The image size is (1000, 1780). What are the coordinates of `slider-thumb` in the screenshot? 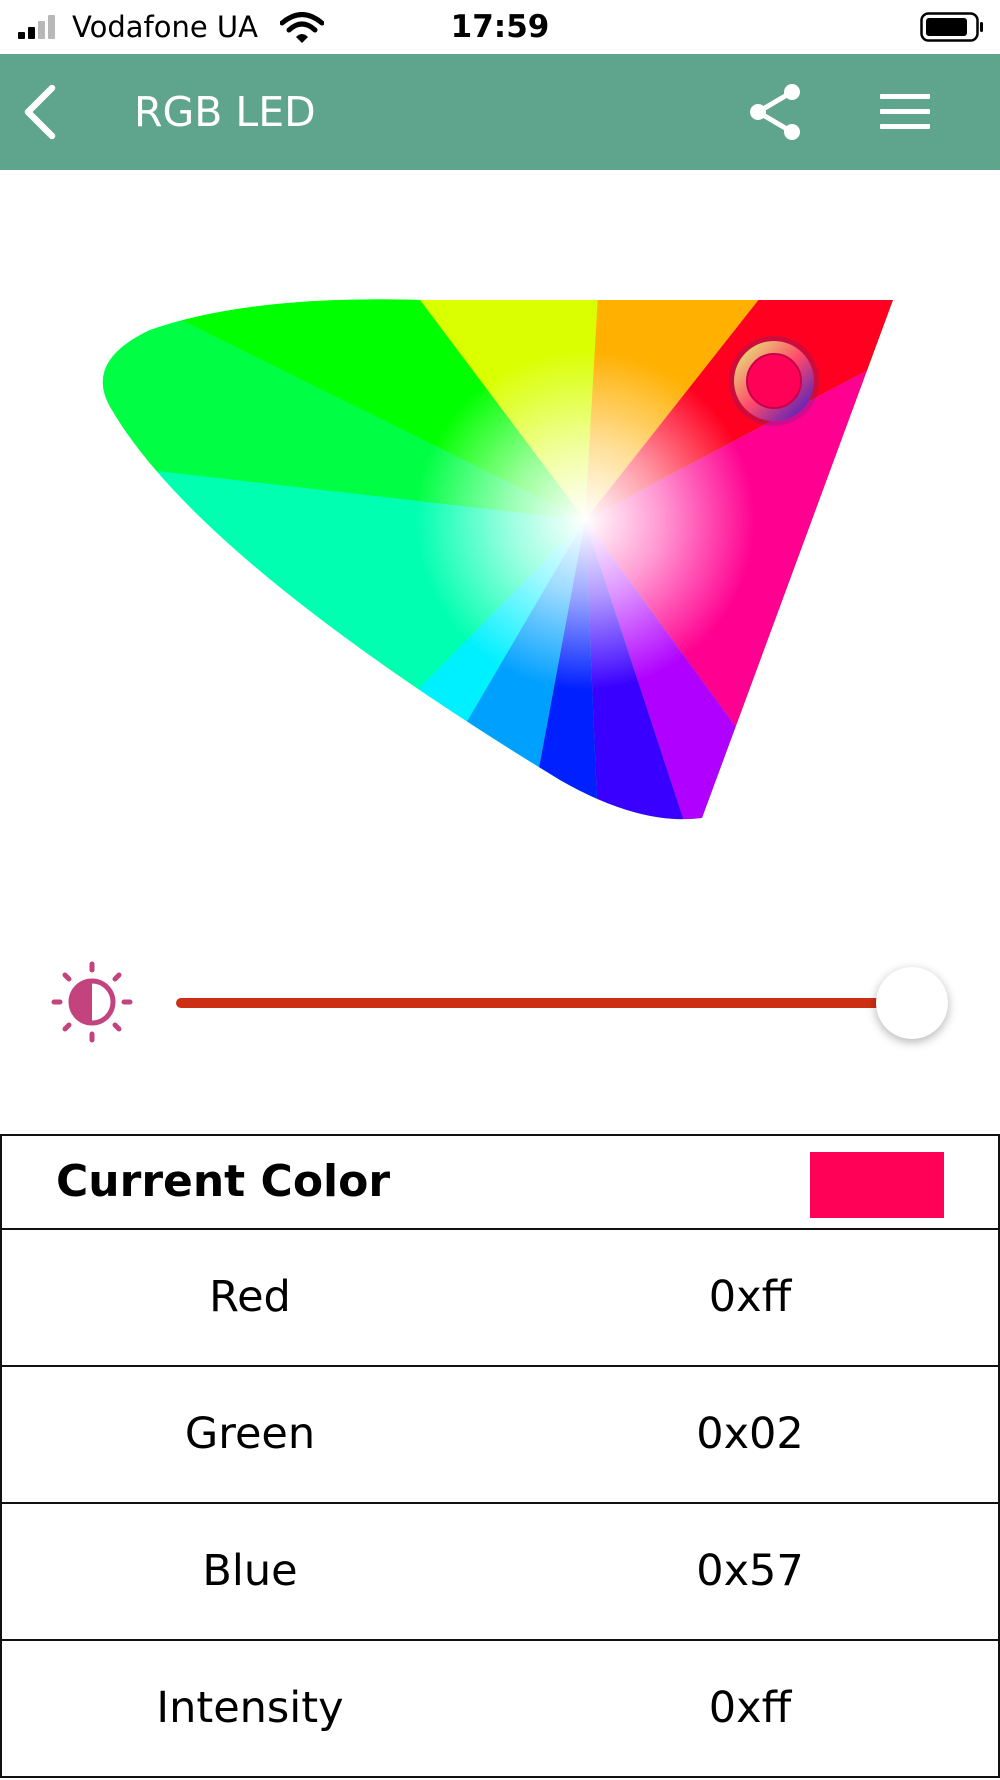 It's located at (912, 1003).